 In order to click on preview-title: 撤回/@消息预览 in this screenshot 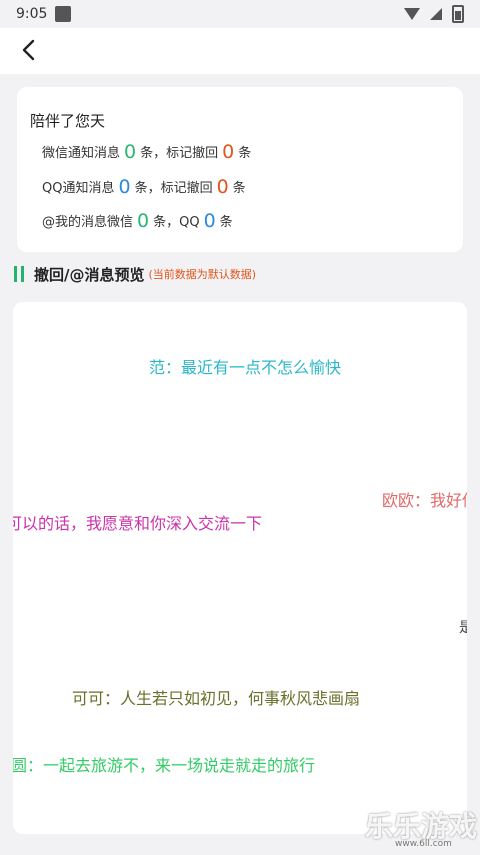, I will do `click(89, 274)`.